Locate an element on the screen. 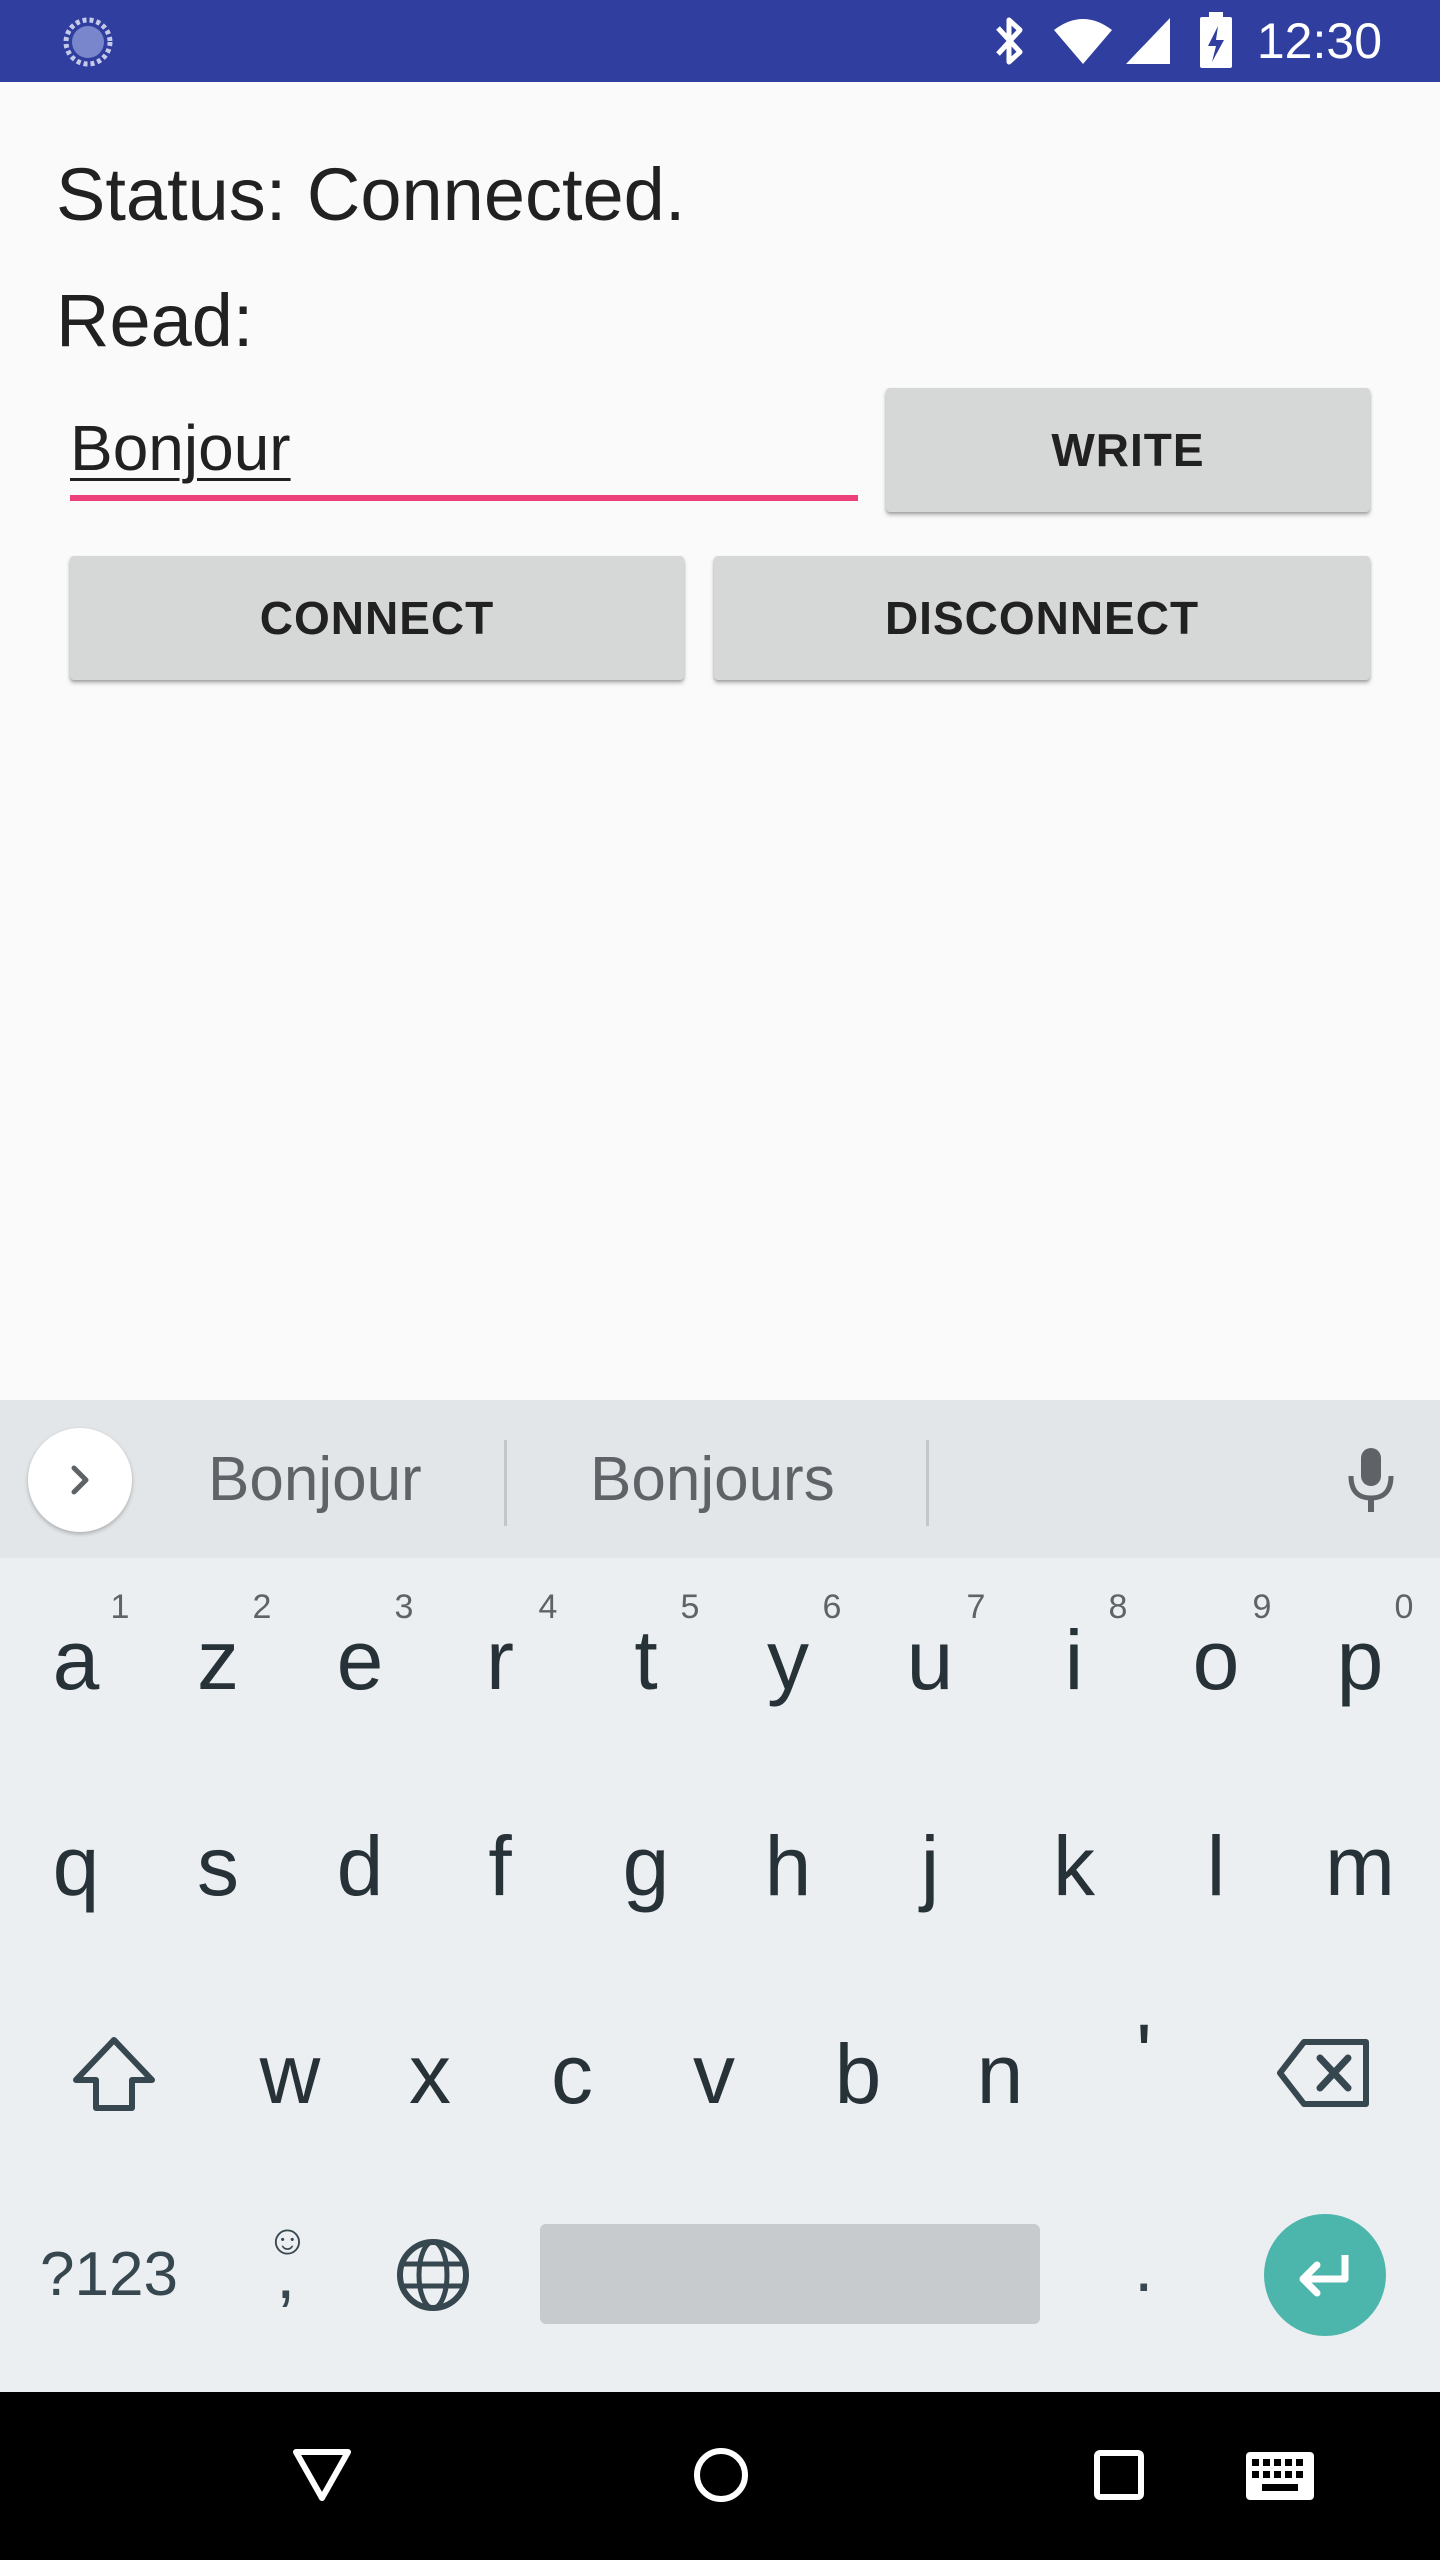  key-w: w is located at coordinates (290, 2074).